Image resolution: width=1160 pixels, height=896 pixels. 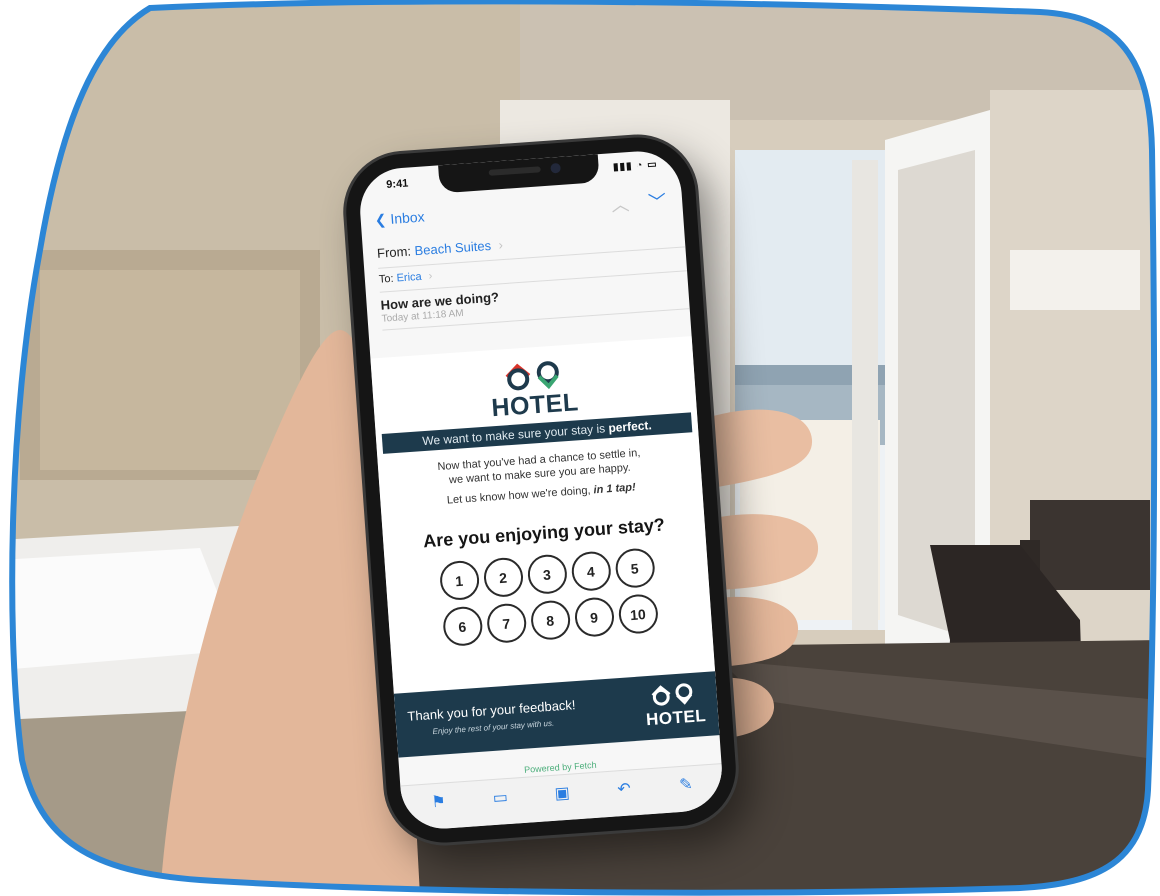 I want to click on banner-emphasis: perfect., so click(x=630, y=427).